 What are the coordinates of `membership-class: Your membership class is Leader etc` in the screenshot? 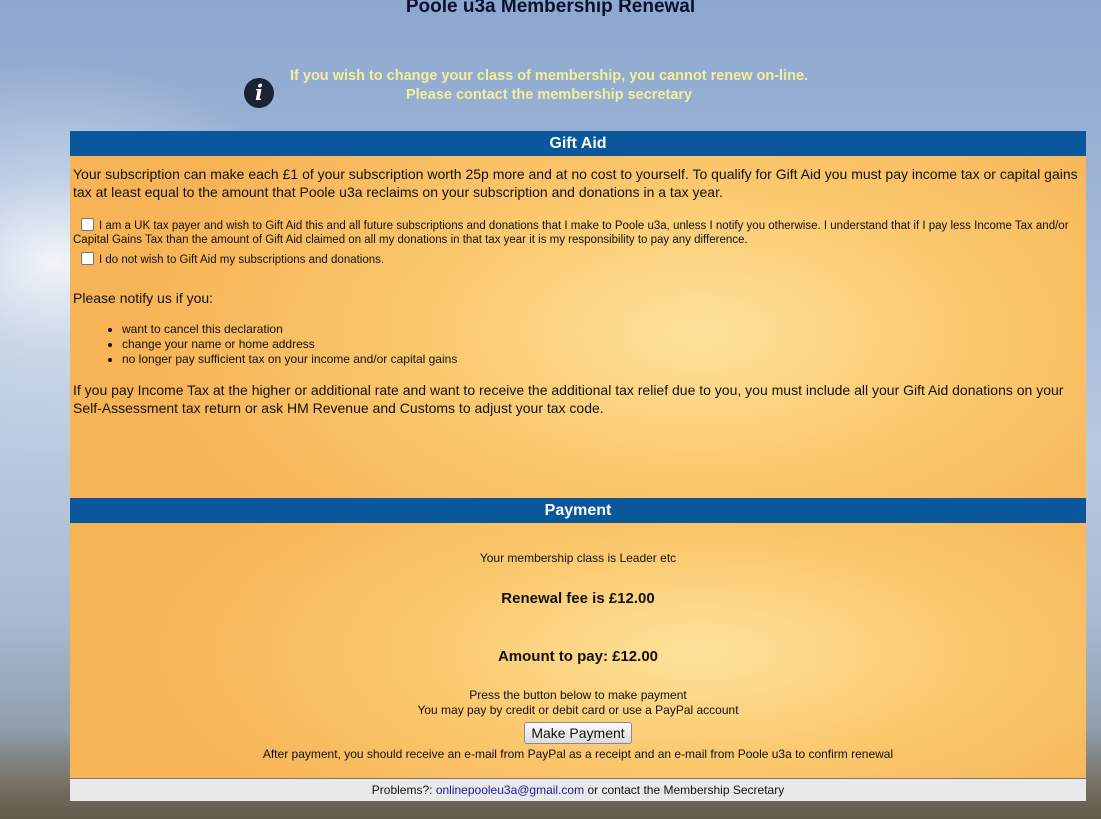 It's located at (578, 558).